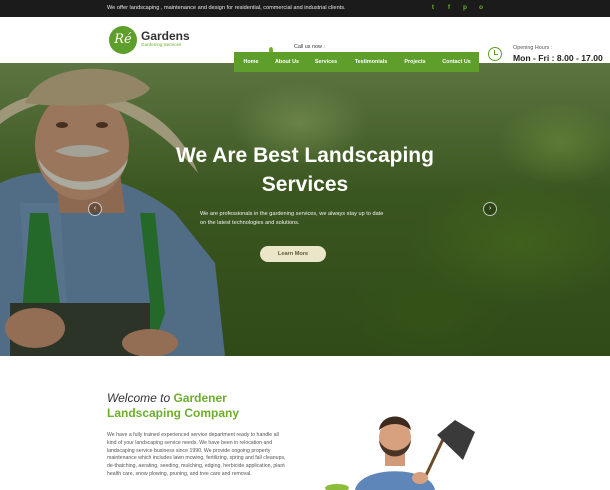 The width and height of the screenshot is (610, 490). I want to click on logo-name: Gardens, so click(165, 36).